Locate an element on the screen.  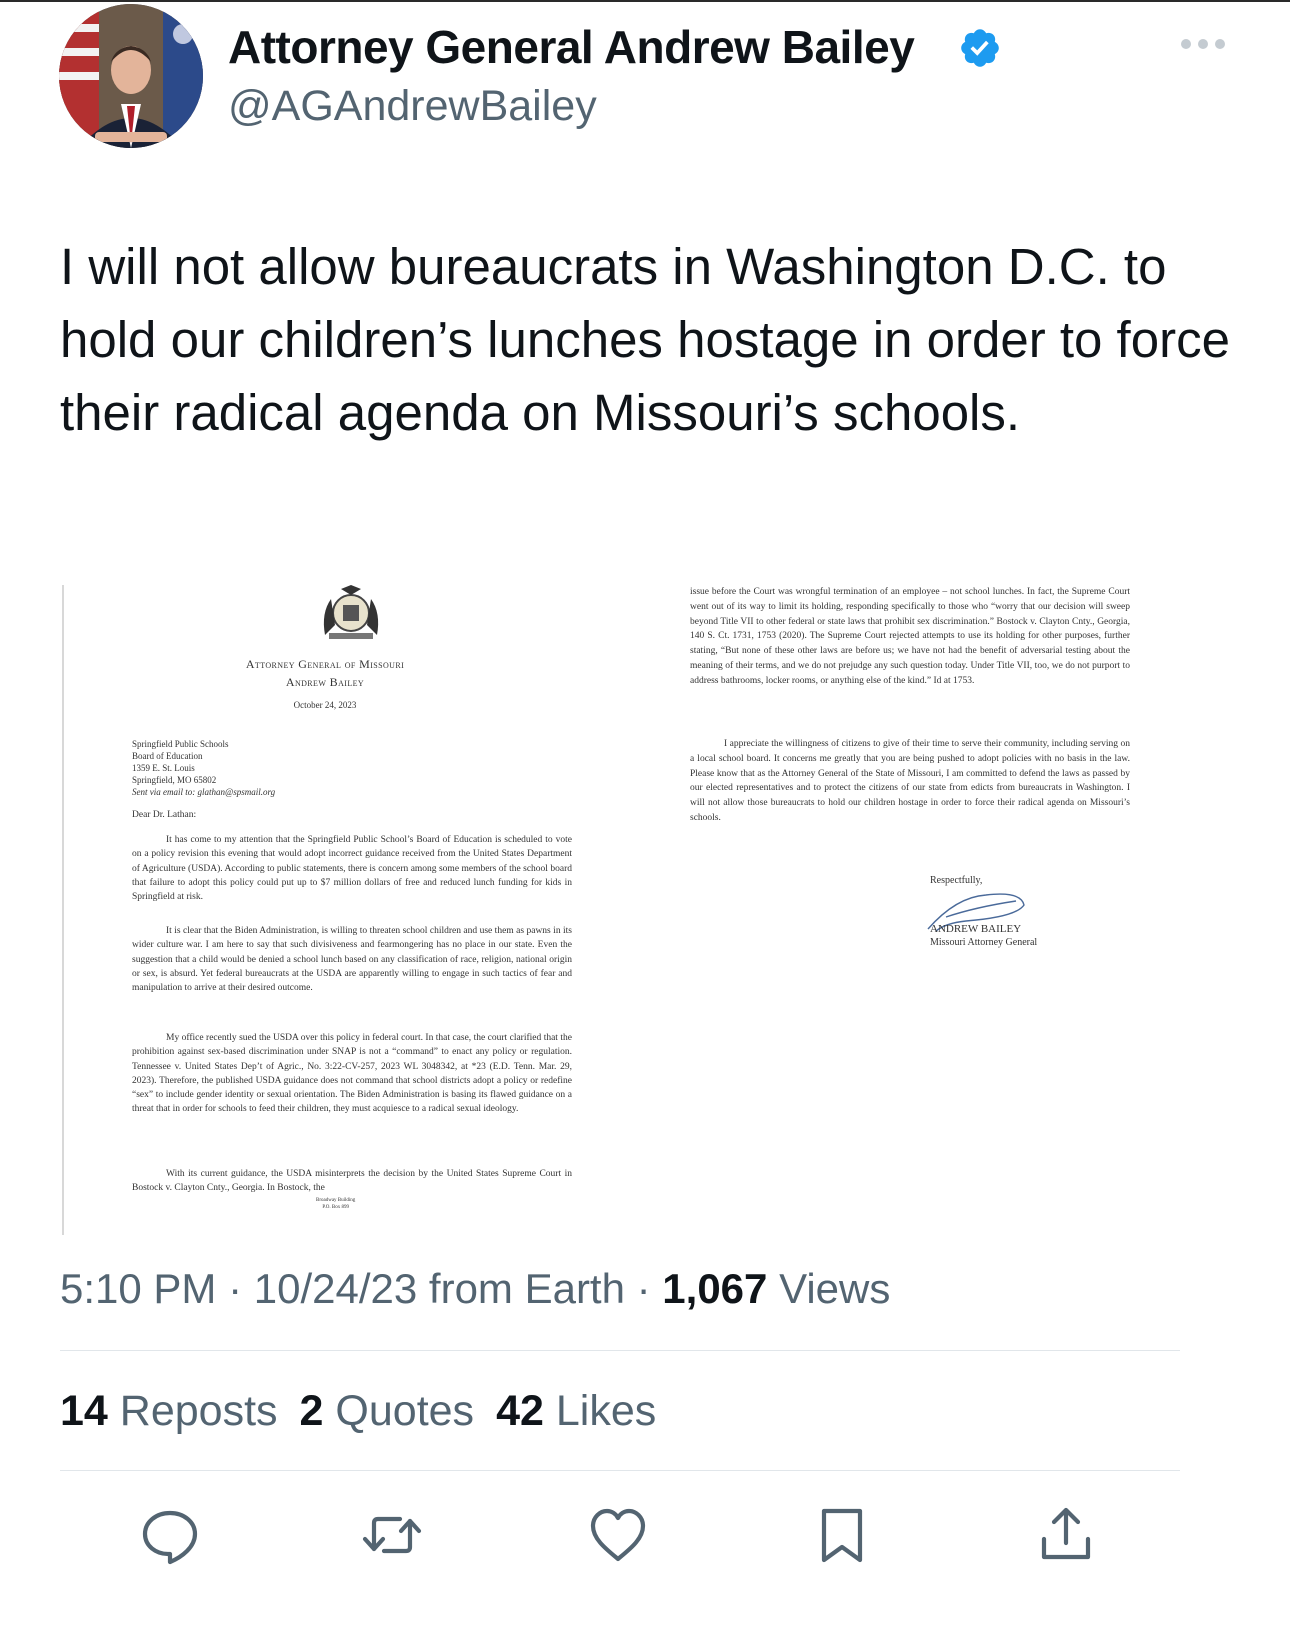
recipient-line: 1359 E. St. Louis is located at coordinates (163, 768).